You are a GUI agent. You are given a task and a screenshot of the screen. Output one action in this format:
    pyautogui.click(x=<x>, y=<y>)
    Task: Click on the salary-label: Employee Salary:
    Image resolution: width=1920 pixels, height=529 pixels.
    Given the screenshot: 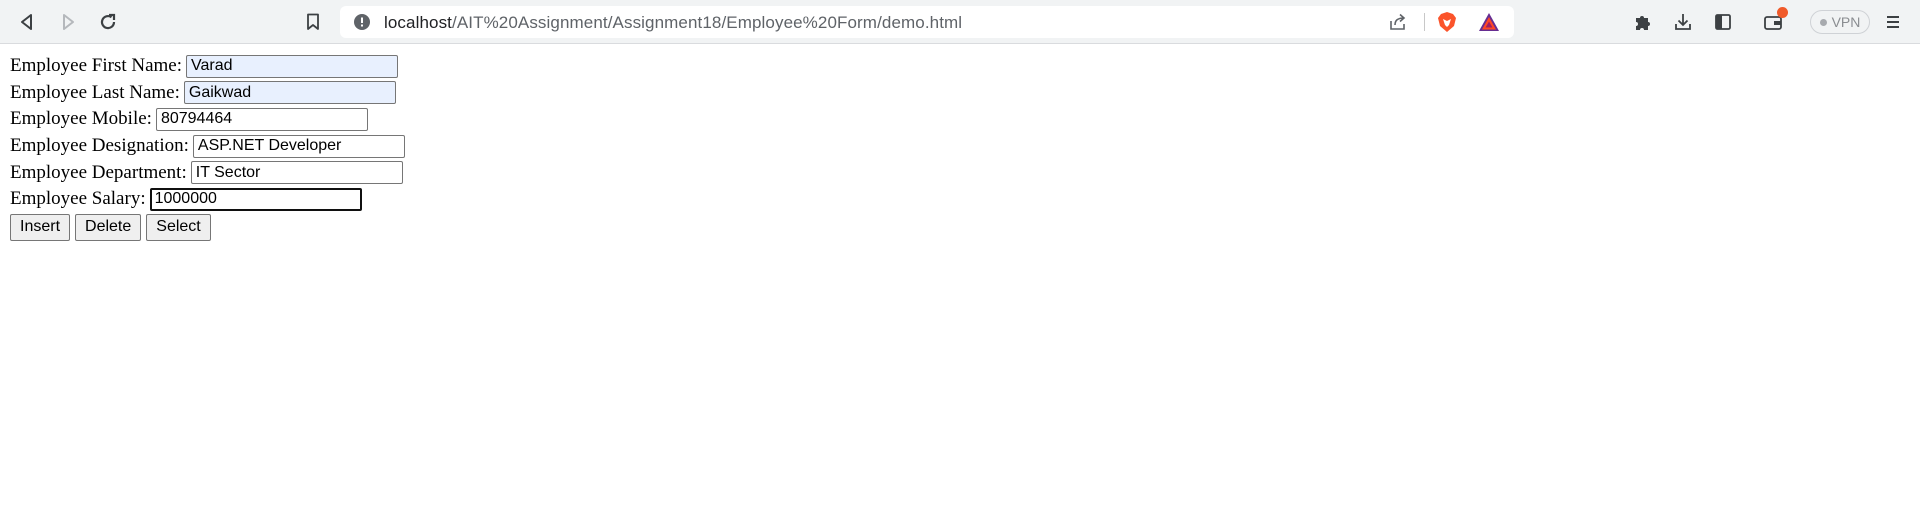 What is the action you would take?
    pyautogui.click(x=78, y=199)
    